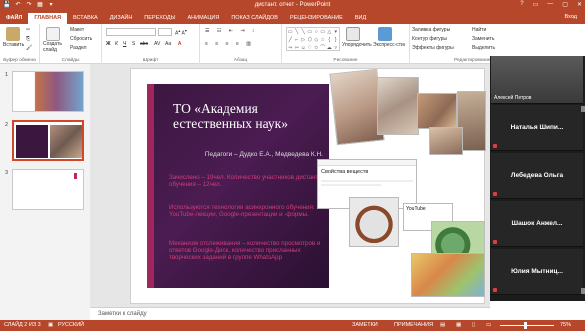  I want to click on paste-icon, so click(13, 34).